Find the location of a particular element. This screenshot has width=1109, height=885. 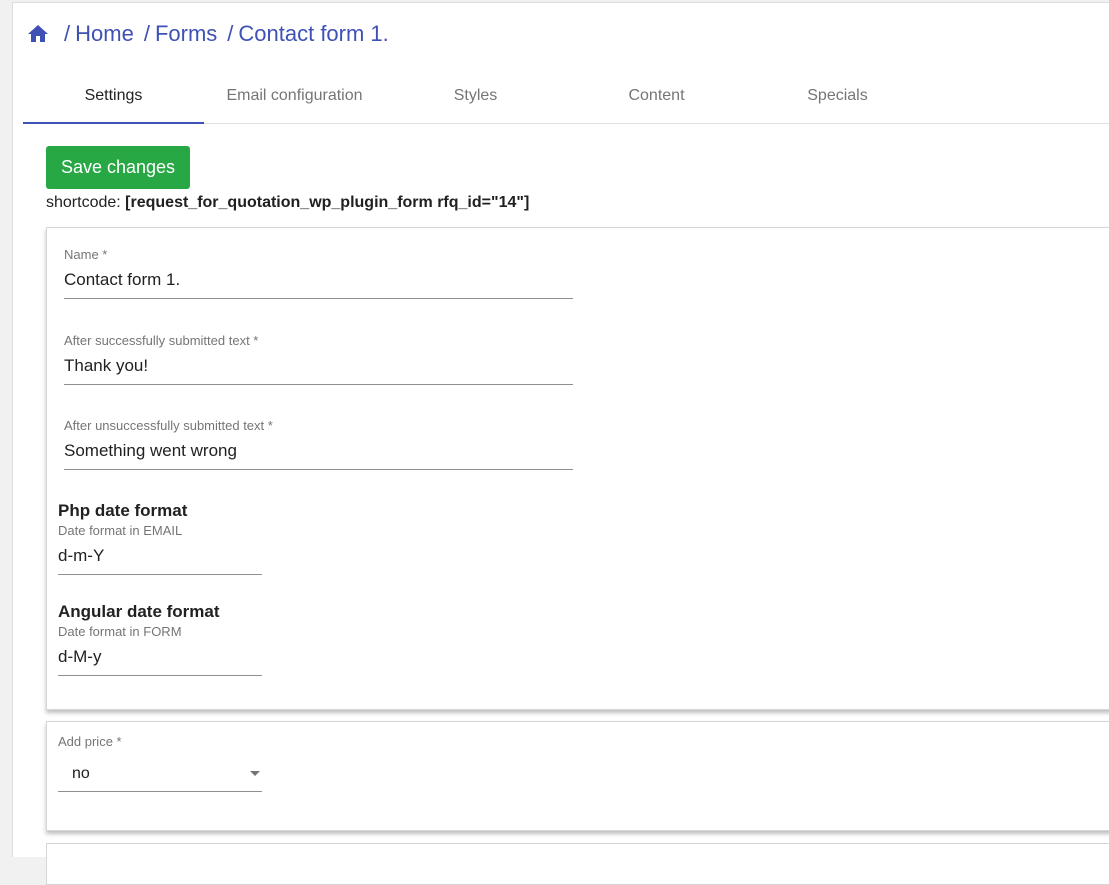

dropdown-arrow-icon is located at coordinates (255, 773).